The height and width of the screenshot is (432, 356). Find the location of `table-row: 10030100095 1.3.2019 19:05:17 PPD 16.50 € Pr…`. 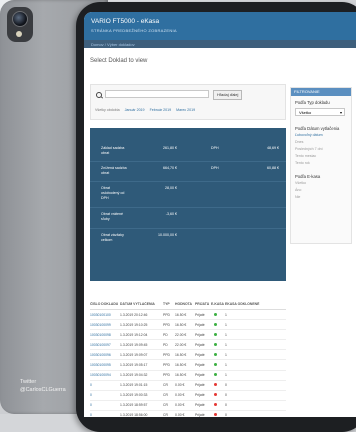

table-row: 10030100095 1.3.2019 19:05:17 PPD 16.50 € Pr… is located at coordinates (188, 365).